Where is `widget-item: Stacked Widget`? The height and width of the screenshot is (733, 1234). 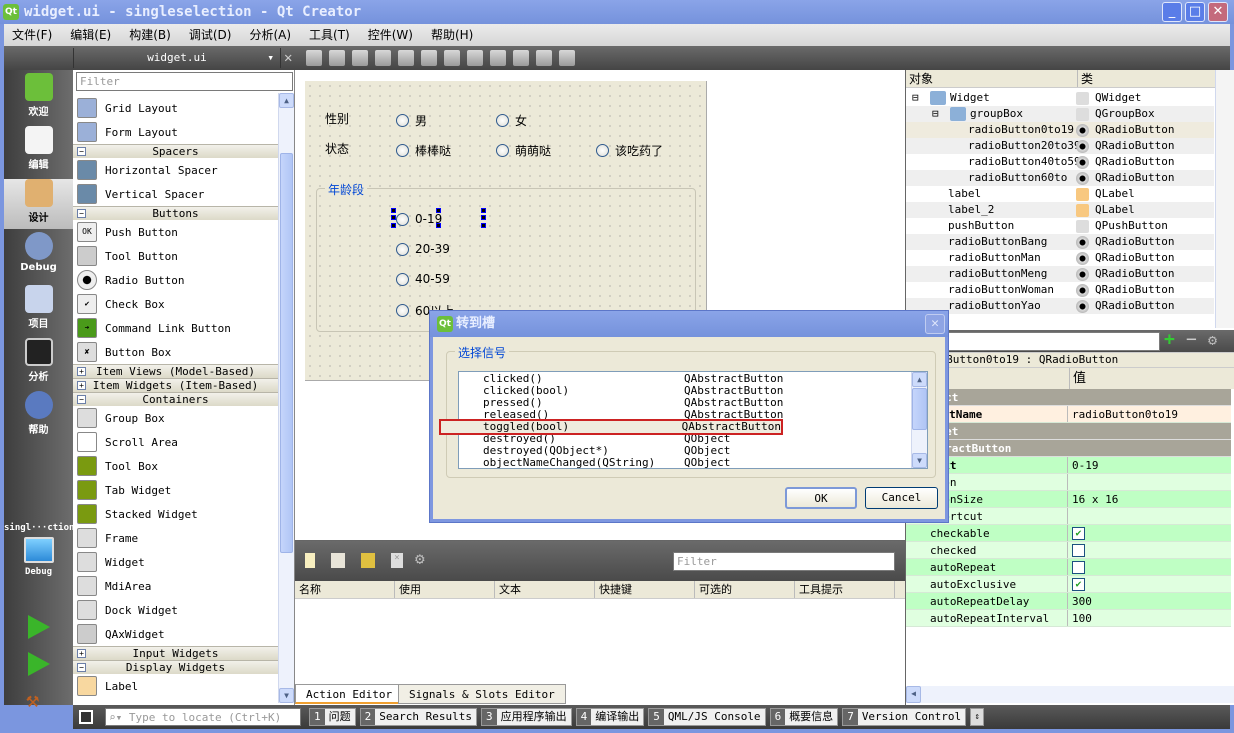
widget-item: Stacked Widget is located at coordinates (175, 514).